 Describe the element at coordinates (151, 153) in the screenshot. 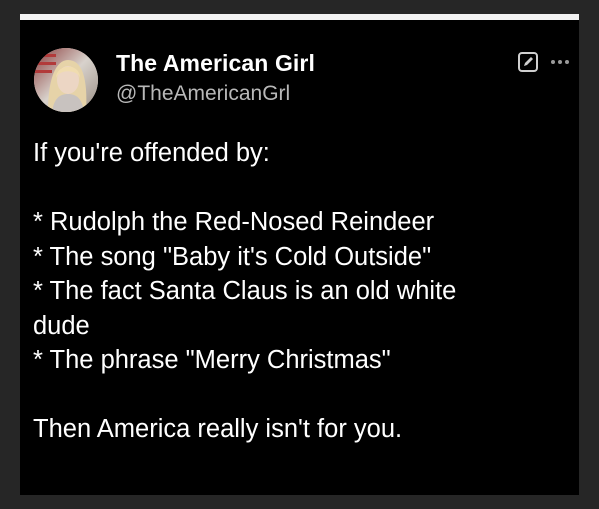

I see `tweet-line: If you're offended by:` at that location.